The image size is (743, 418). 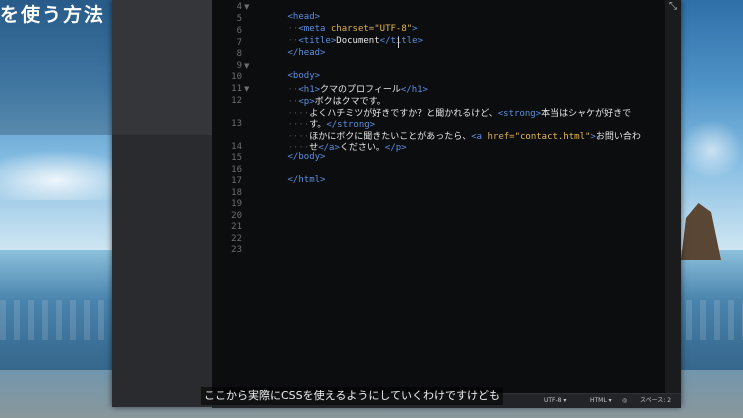 I want to click on line-number: 14, so click(x=236, y=147).